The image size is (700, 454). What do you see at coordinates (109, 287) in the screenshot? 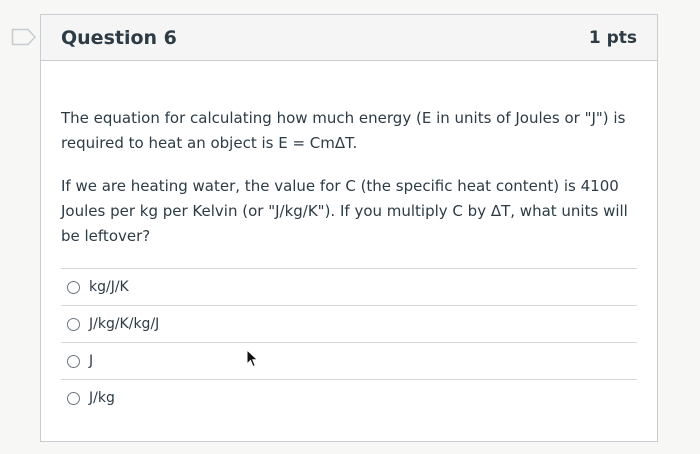
I see `answer-label: kg/J/K` at bounding box center [109, 287].